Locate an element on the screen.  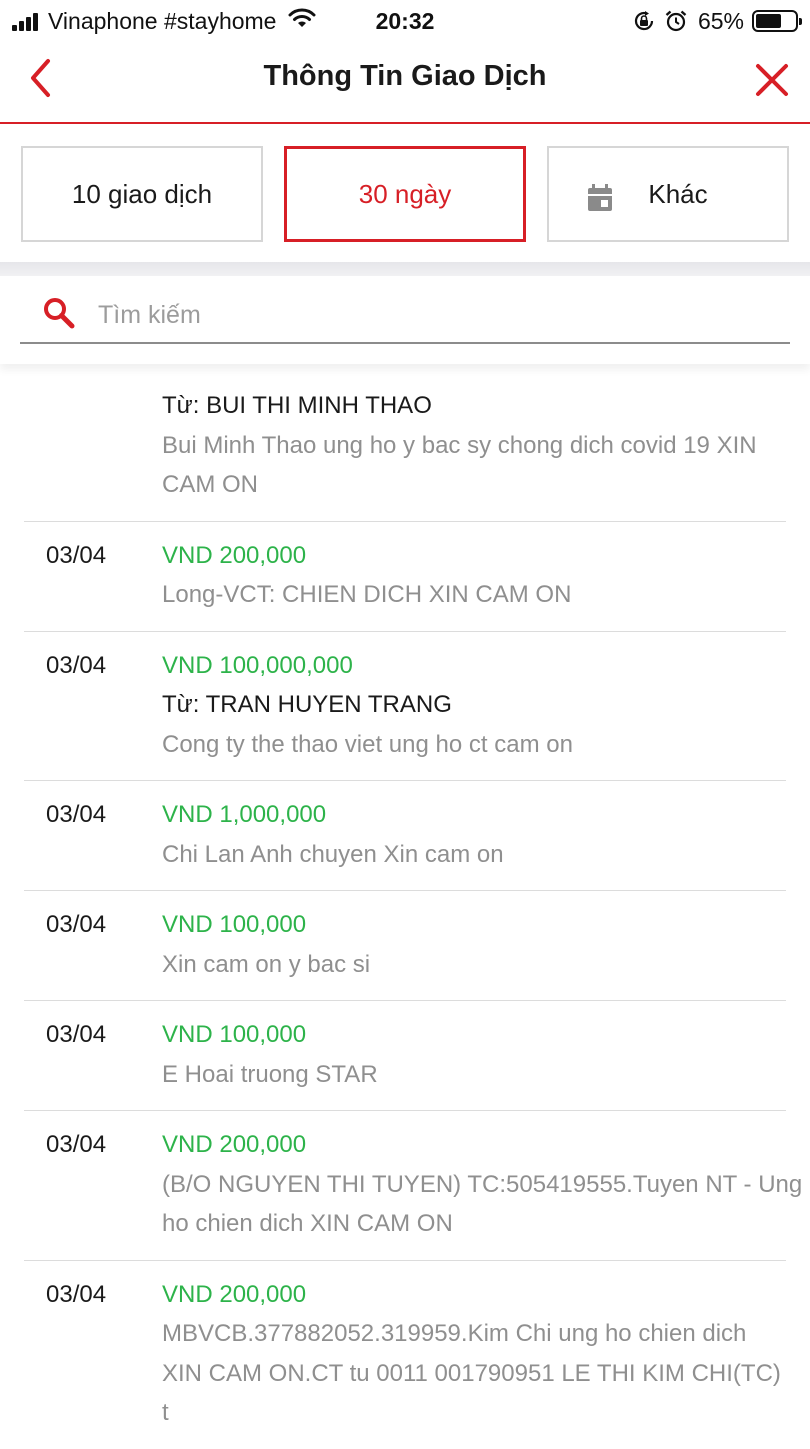
status-right: 65% is located at coordinates (713, 21).